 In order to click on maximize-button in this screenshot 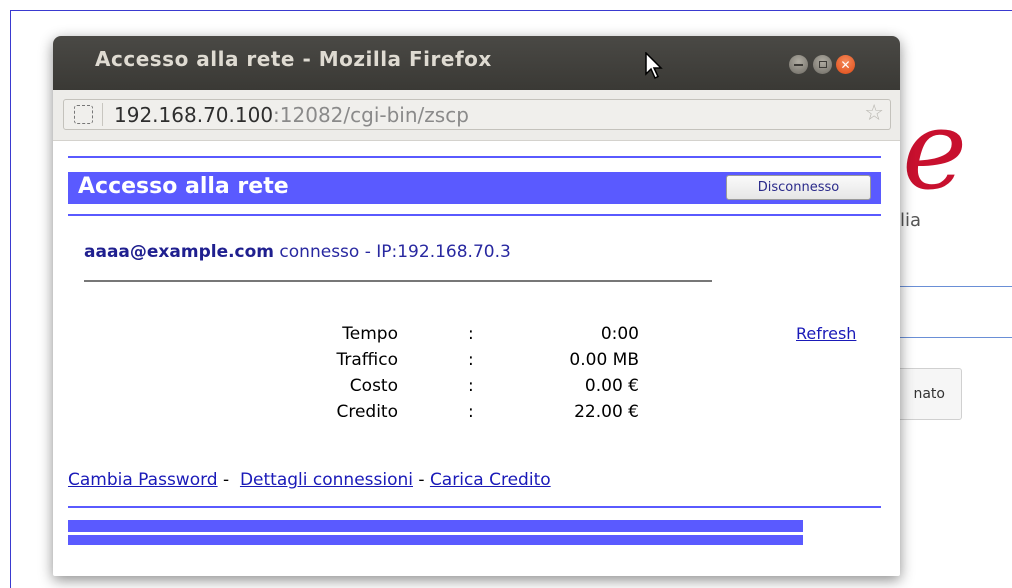, I will do `click(822, 64)`.